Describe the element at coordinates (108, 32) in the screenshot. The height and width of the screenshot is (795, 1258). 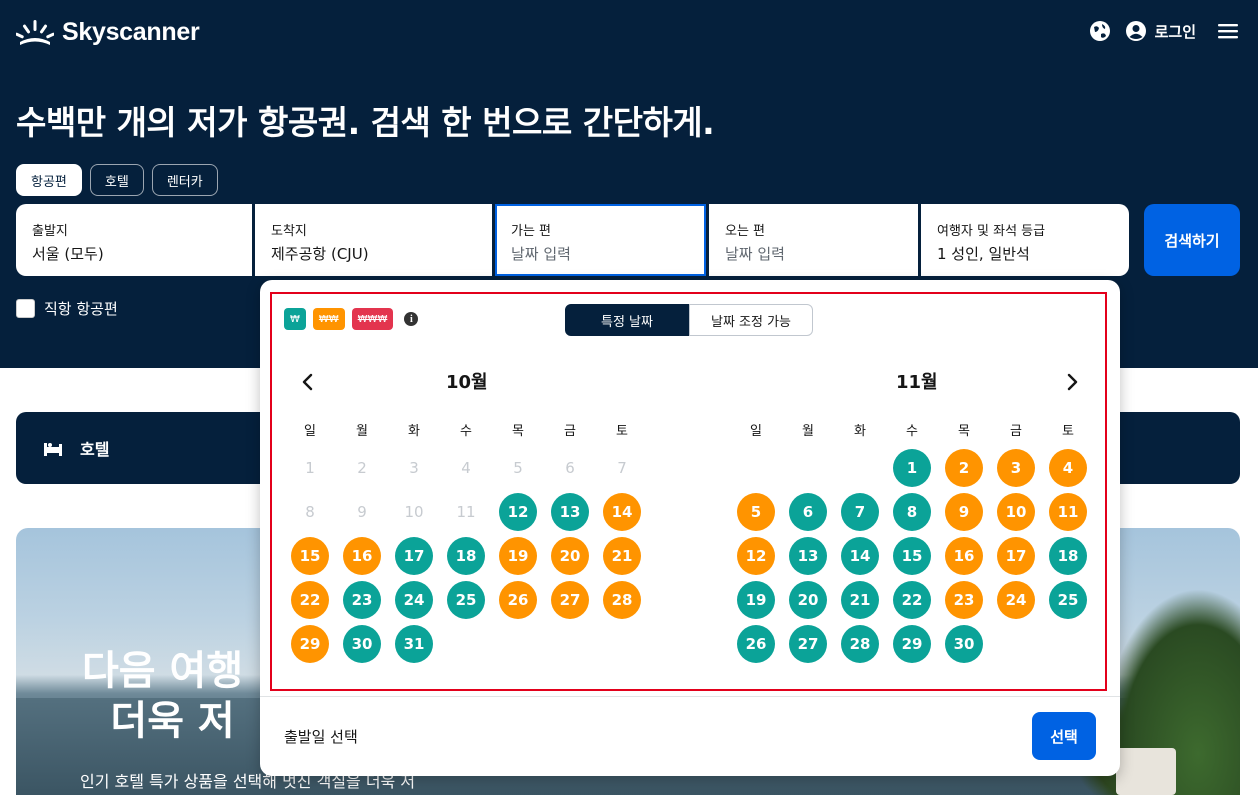
I see `skyscanner-logo: Skyscanner` at that location.